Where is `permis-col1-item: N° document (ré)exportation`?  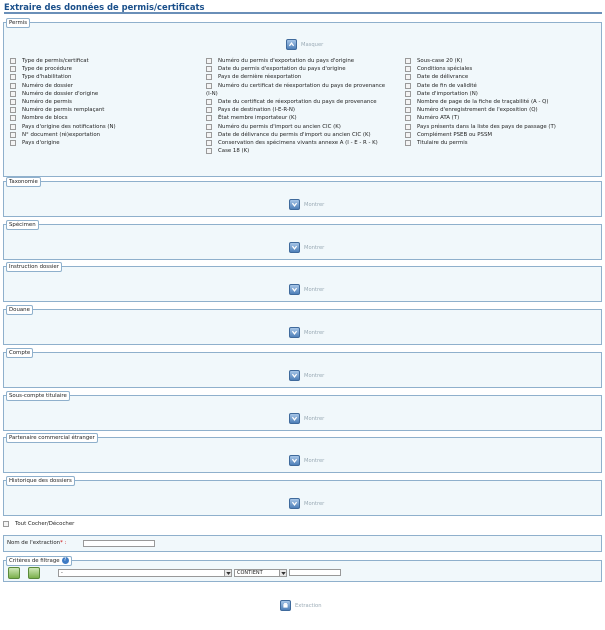 permis-col1-item: N° document (ré)exportation is located at coordinates (55, 135).